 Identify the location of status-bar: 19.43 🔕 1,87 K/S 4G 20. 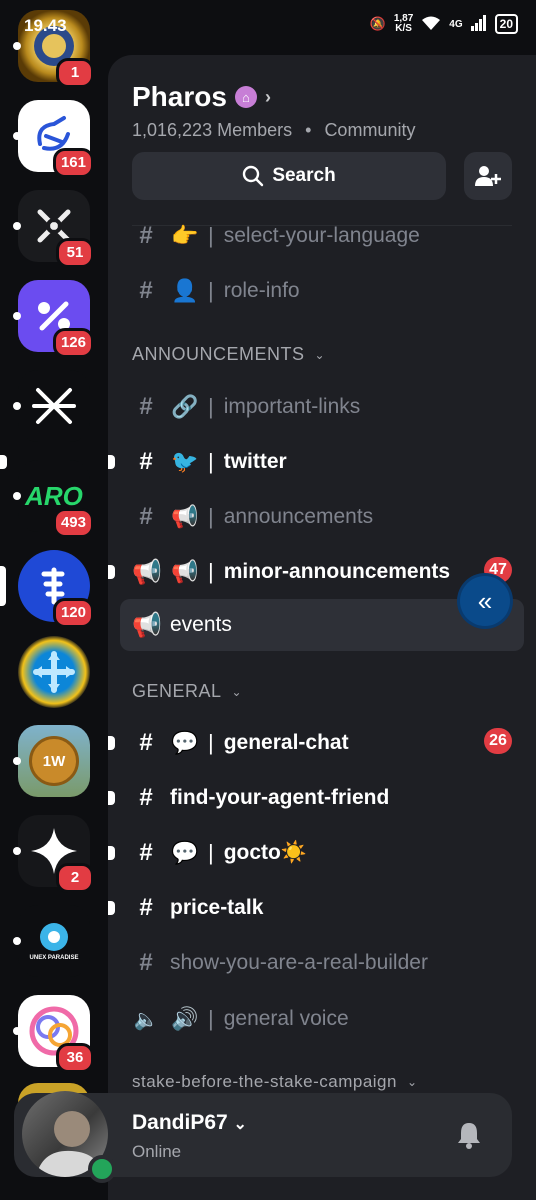
(268, 26).